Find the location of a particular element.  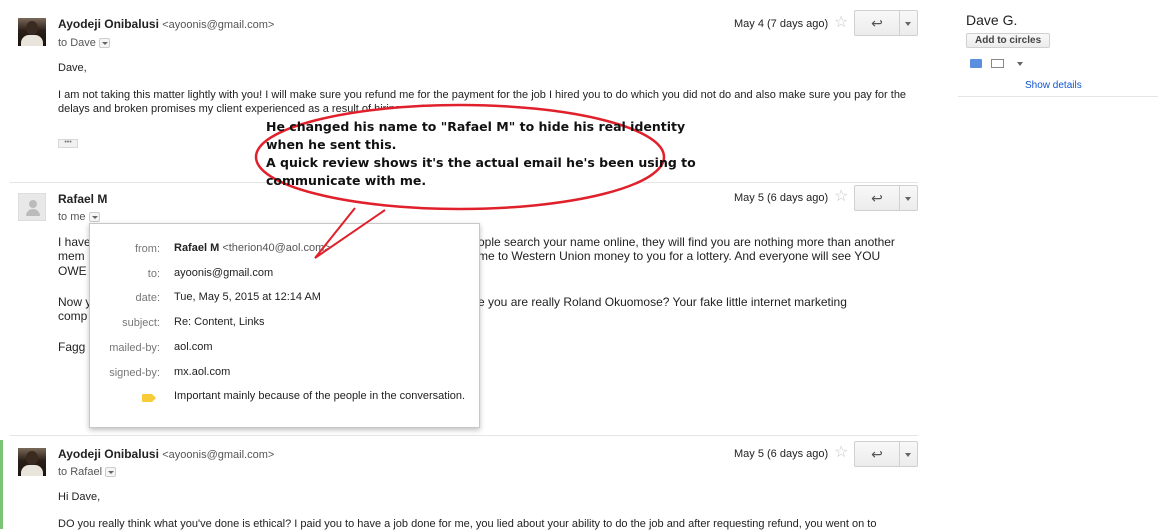

add-to-circles-button: Add to circles is located at coordinates (1008, 40).